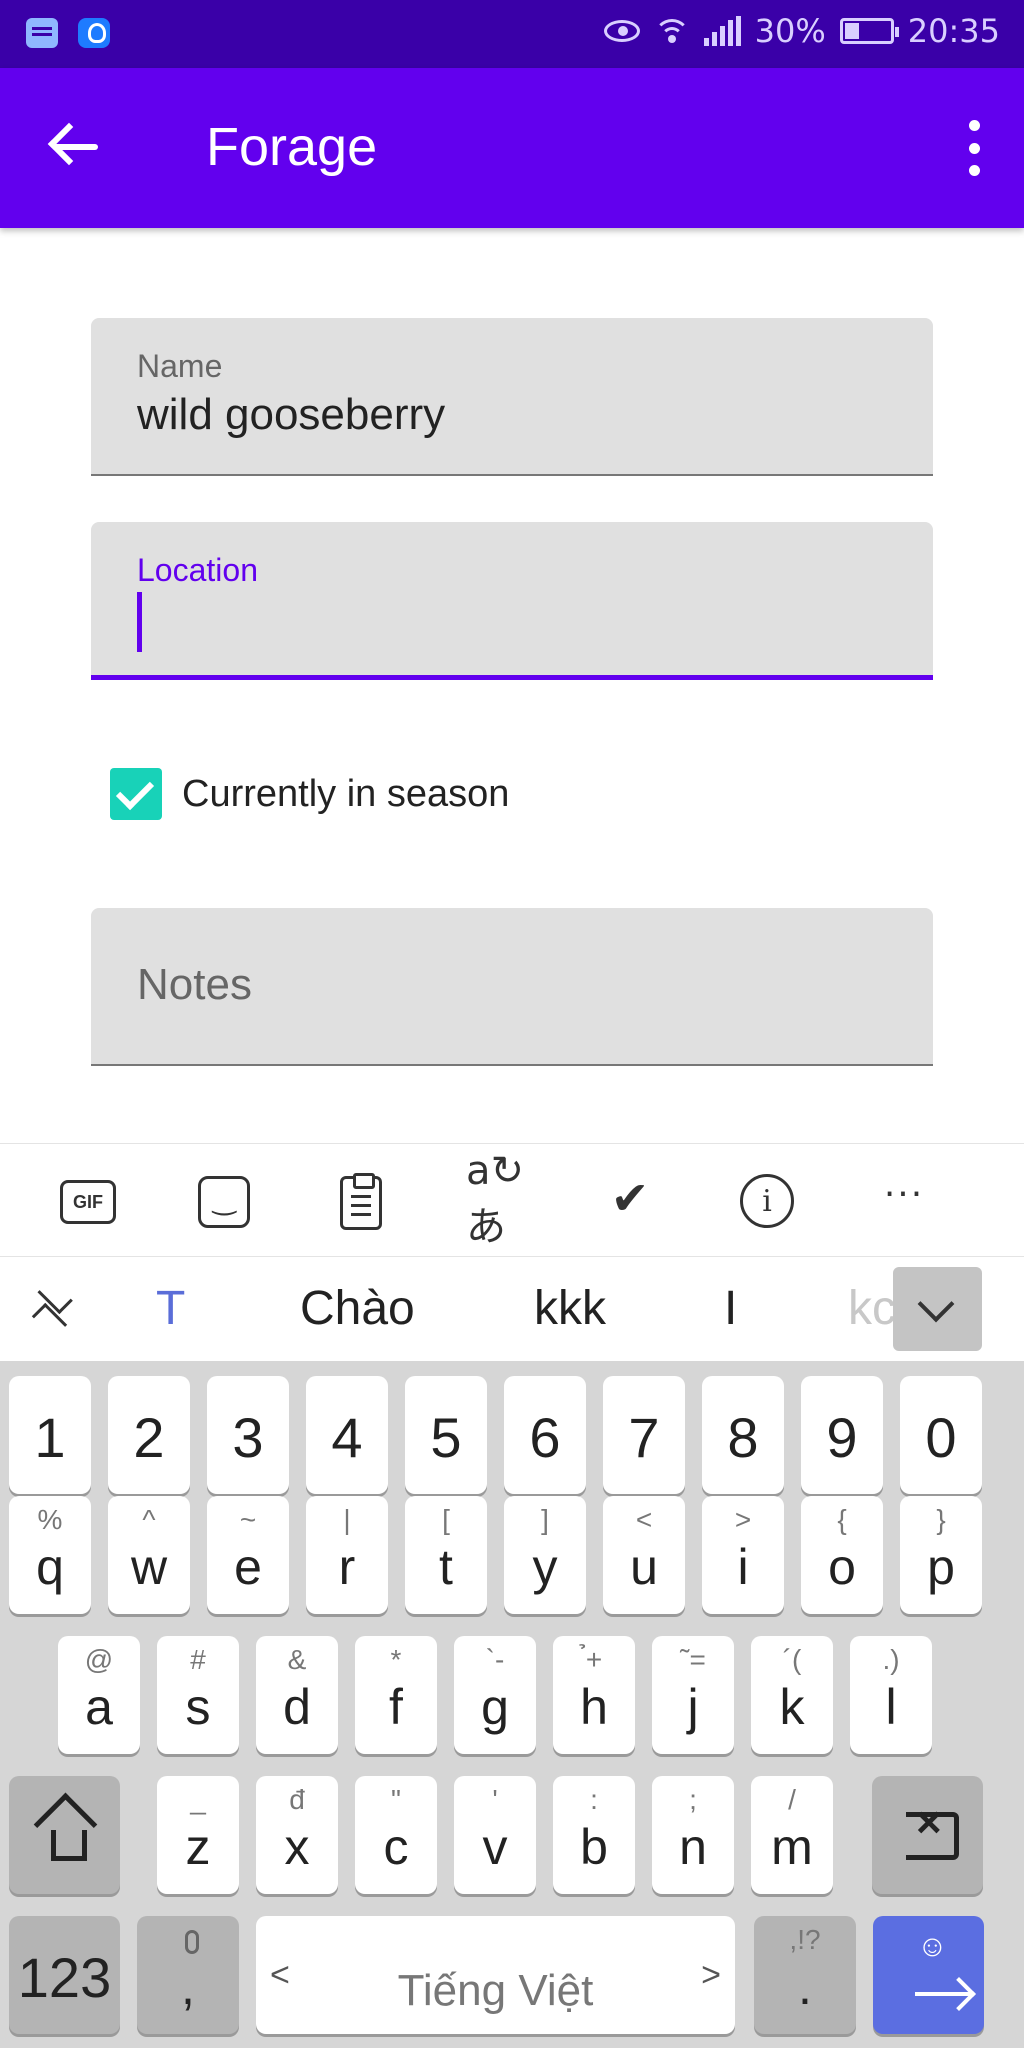  I want to click on eye-comfort-icon, so click(621, 31).